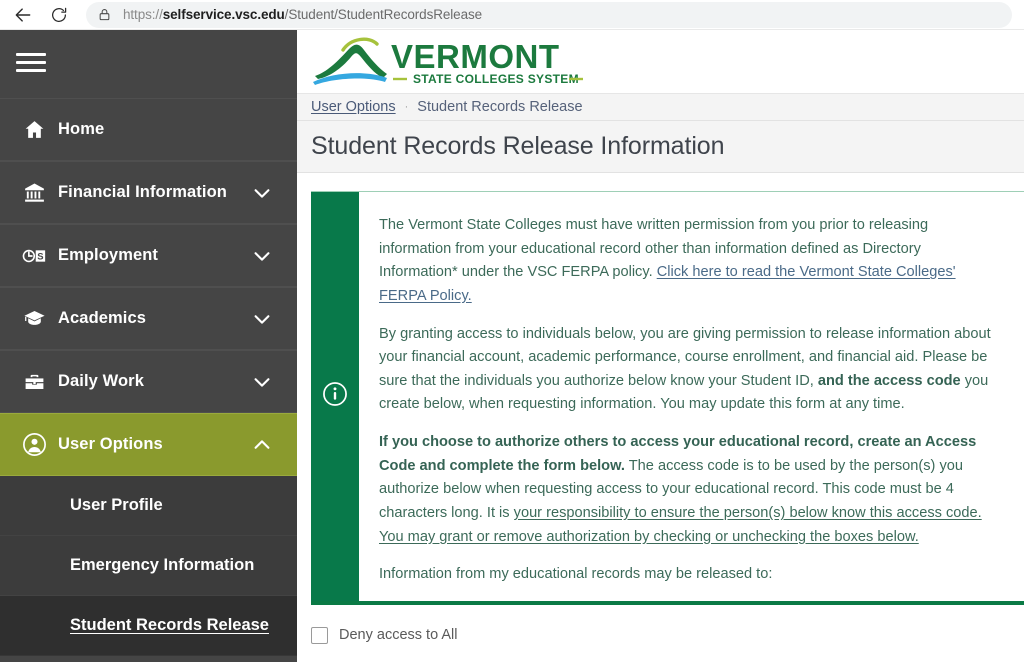  What do you see at coordinates (398, 635) in the screenshot?
I see `deny-access-to-all-label: Deny access to All` at bounding box center [398, 635].